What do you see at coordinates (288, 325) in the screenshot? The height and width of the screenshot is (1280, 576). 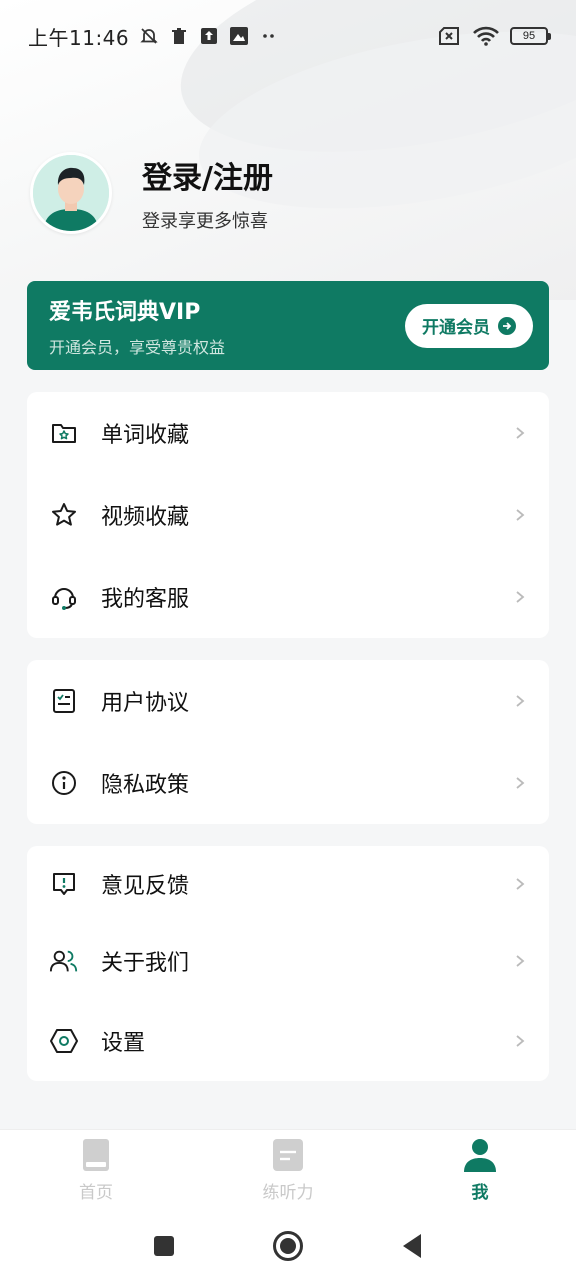 I see `vip-banner: 爱韦氏词典VIP 开通会员，享受尊贵权益 开通会员` at bounding box center [288, 325].